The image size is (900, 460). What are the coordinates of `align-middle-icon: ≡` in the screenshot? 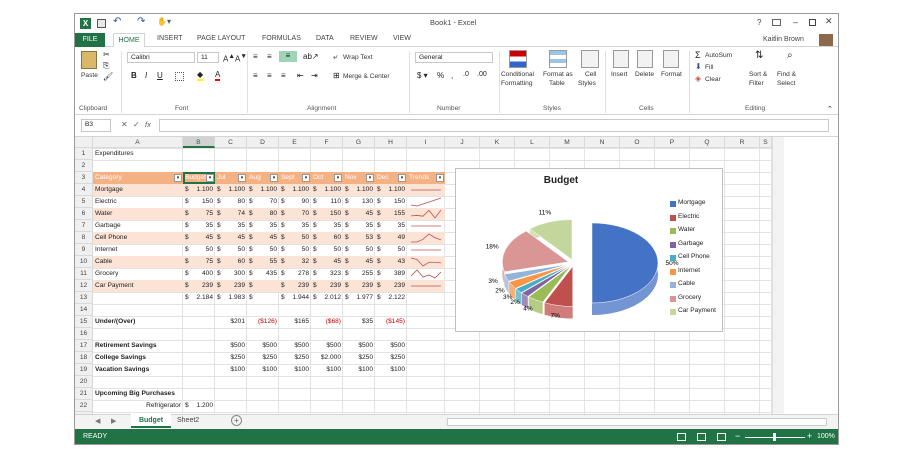 It's located at (269, 56).